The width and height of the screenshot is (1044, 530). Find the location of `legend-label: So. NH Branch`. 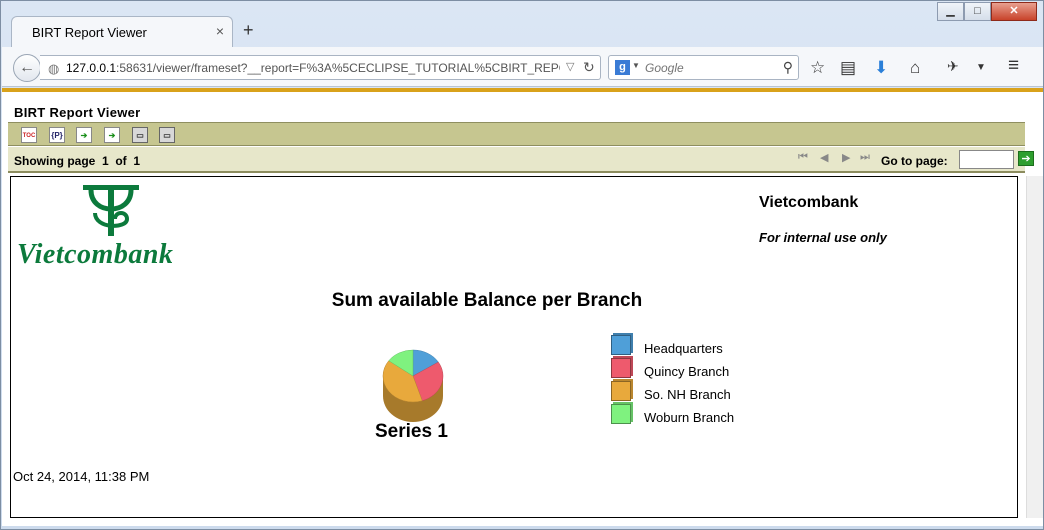

legend-label: So. NH Branch is located at coordinates (687, 394).